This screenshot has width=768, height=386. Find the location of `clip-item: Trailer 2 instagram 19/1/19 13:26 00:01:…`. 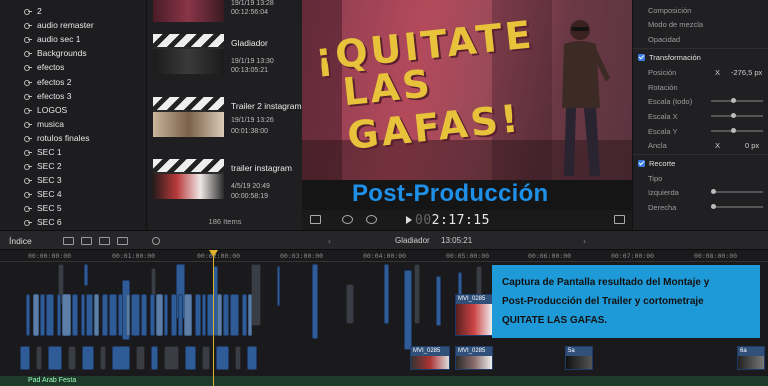

clip-item: Trailer 2 instagram 19/1/19 13:26 00:01:… is located at coordinates (227, 118).